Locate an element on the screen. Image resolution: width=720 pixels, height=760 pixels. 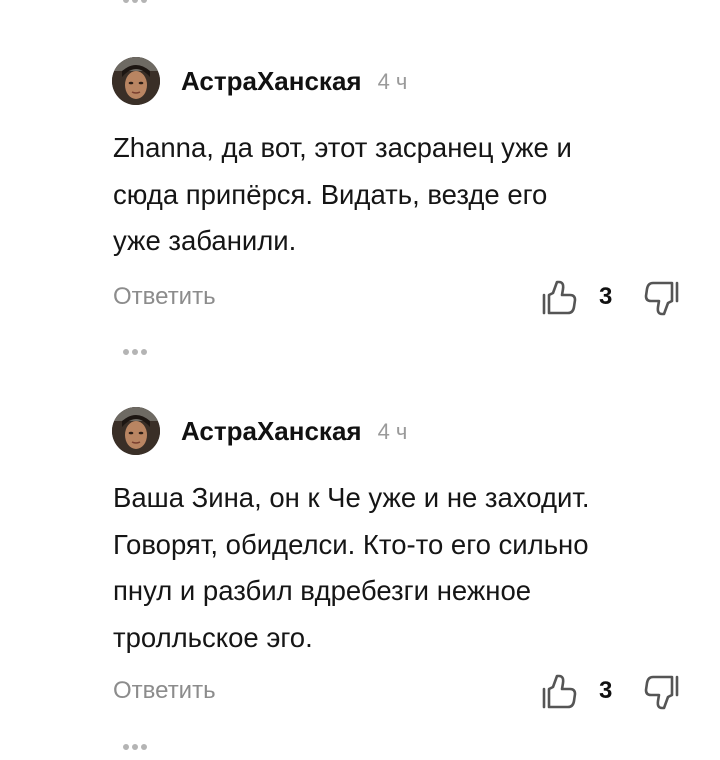
comment-line: Говорят, обиделси. Кто-то его сильно is located at coordinates (351, 544).